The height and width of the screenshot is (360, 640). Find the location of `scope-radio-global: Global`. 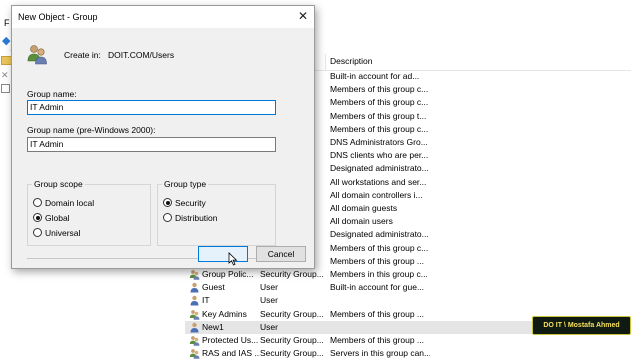

scope-radio-global: Global is located at coordinates (51, 218).